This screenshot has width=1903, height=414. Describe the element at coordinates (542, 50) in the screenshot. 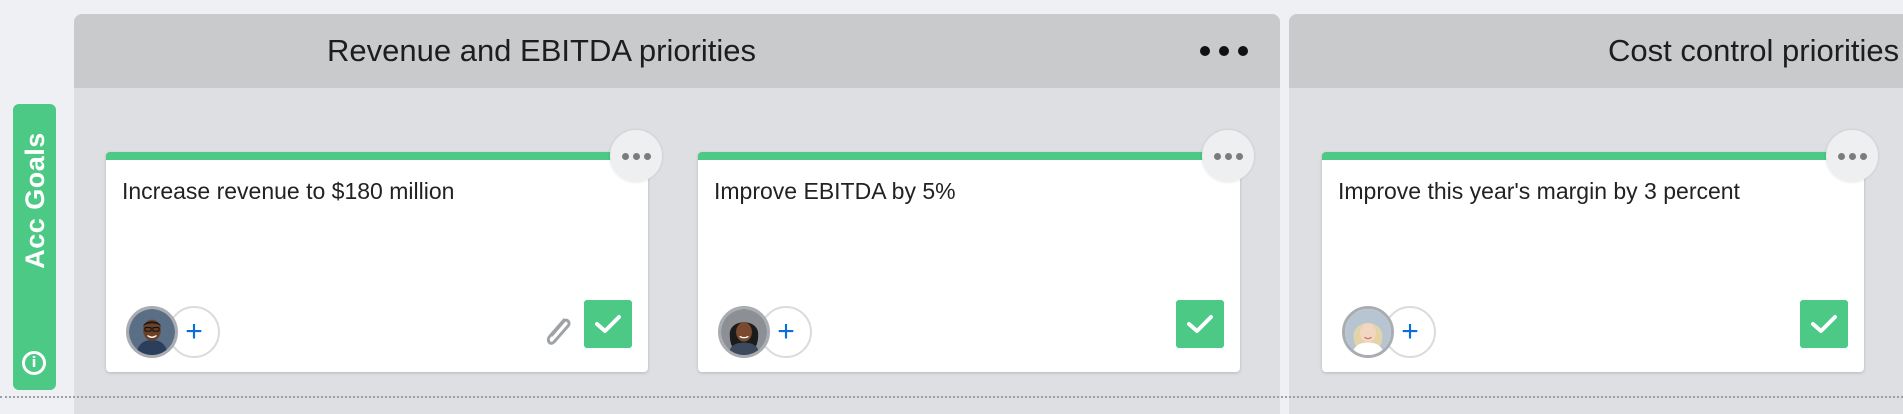

I see `column-title: Revenue and EBITDA priorities` at that location.